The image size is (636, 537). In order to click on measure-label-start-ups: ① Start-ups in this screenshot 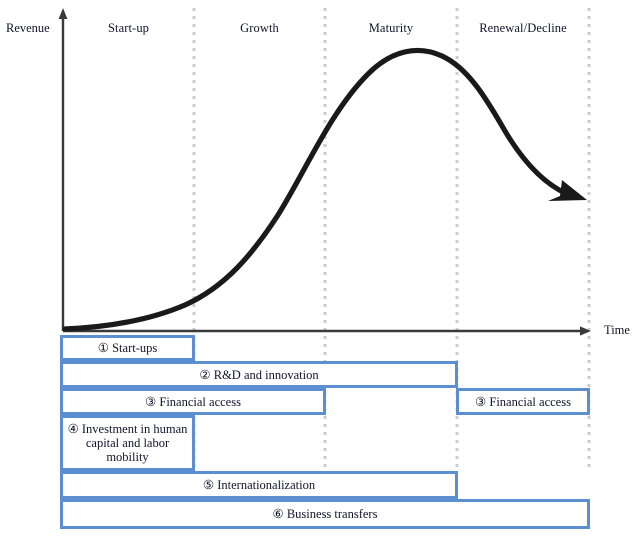, I will do `click(127, 348)`.